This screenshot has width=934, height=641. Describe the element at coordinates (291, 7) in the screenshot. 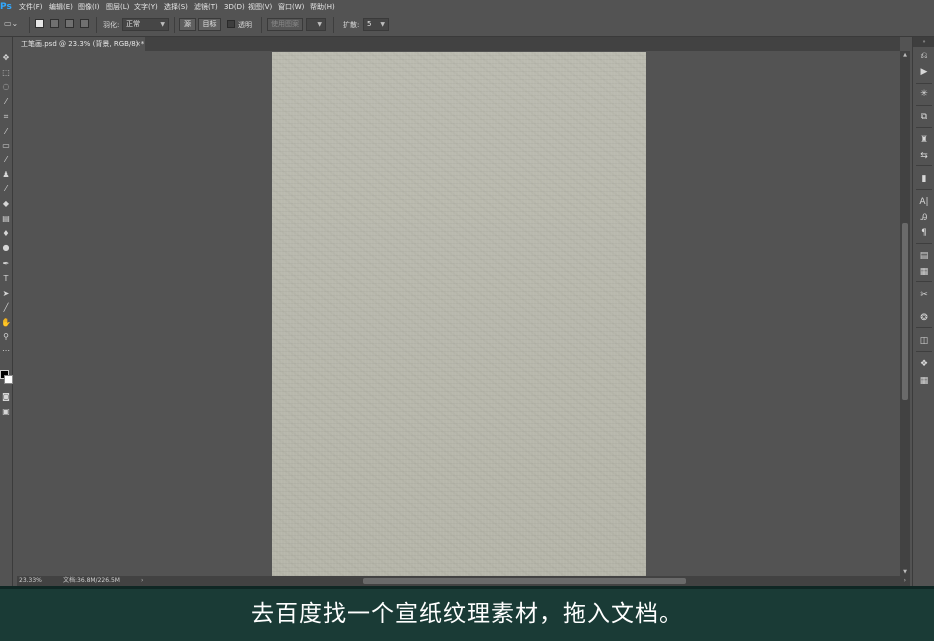

I see `menu-window: 窗口(W)` at that location.